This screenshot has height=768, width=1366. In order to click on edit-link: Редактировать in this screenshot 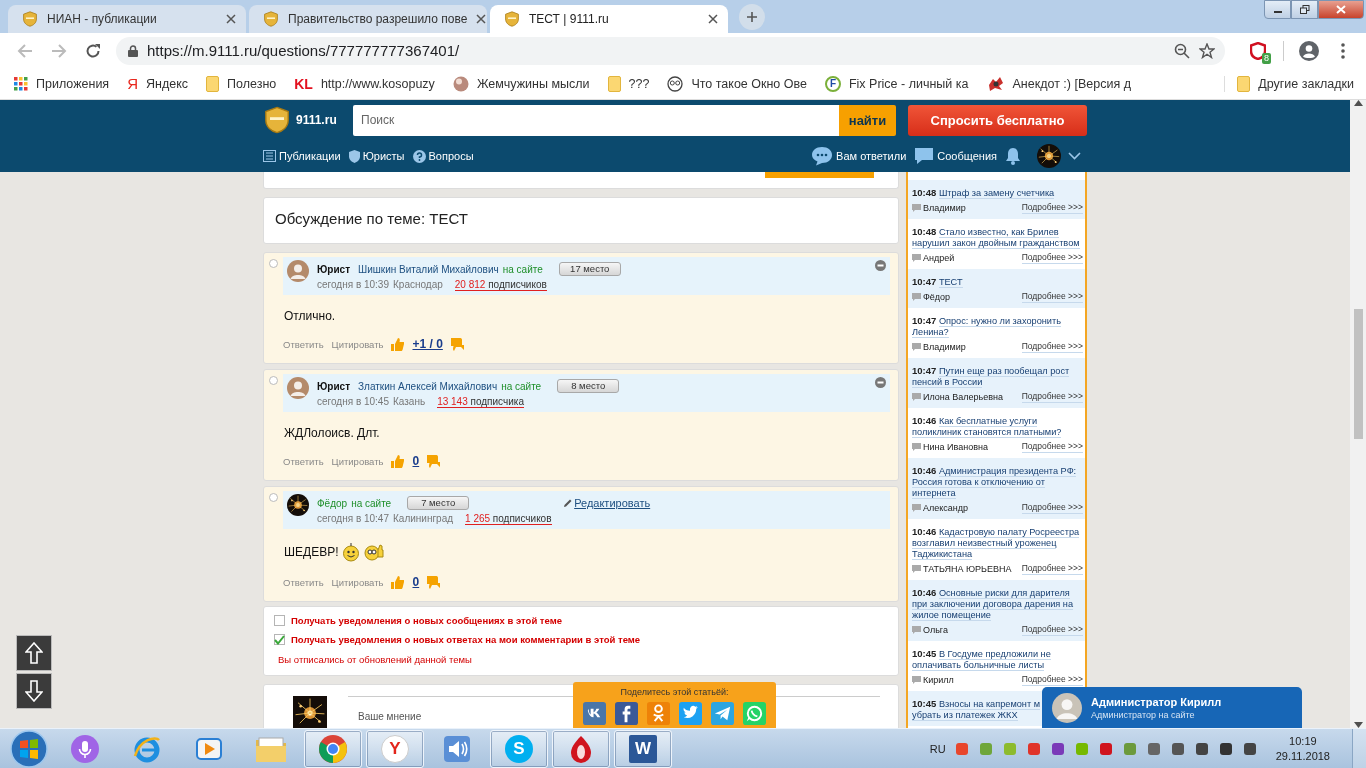, I will do `click(607, 503)`.